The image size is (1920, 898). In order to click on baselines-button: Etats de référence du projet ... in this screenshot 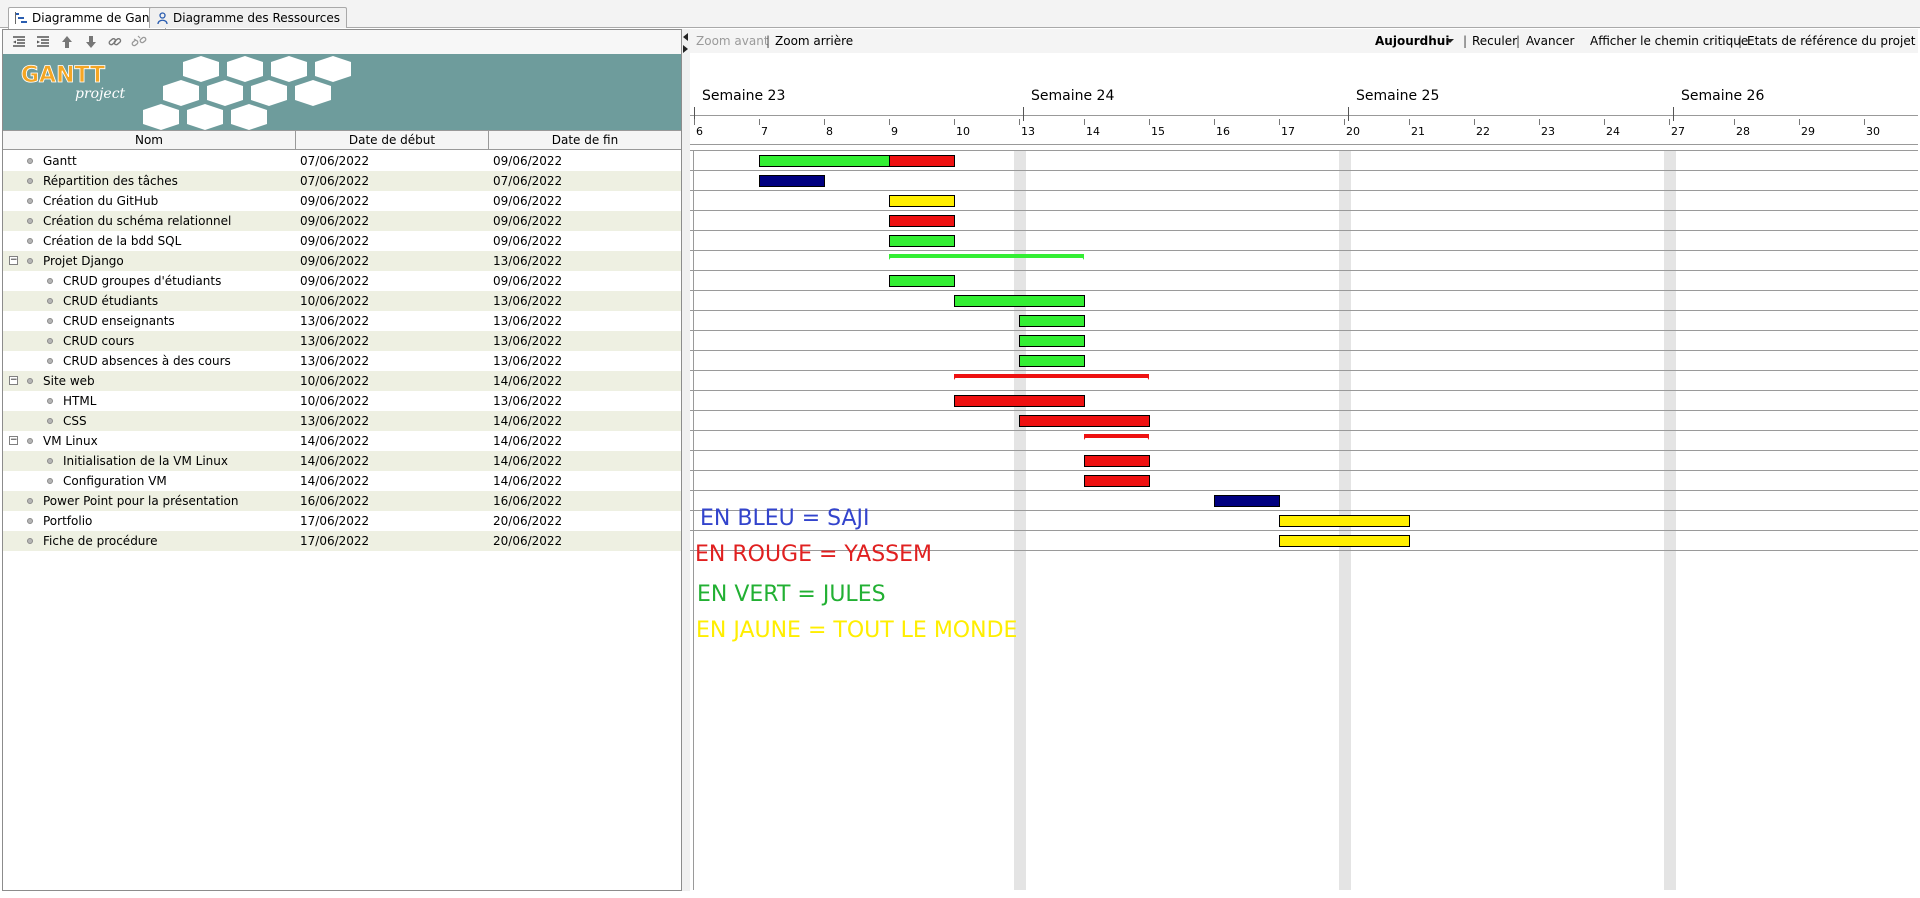, I will do `click(1833, 41)`.